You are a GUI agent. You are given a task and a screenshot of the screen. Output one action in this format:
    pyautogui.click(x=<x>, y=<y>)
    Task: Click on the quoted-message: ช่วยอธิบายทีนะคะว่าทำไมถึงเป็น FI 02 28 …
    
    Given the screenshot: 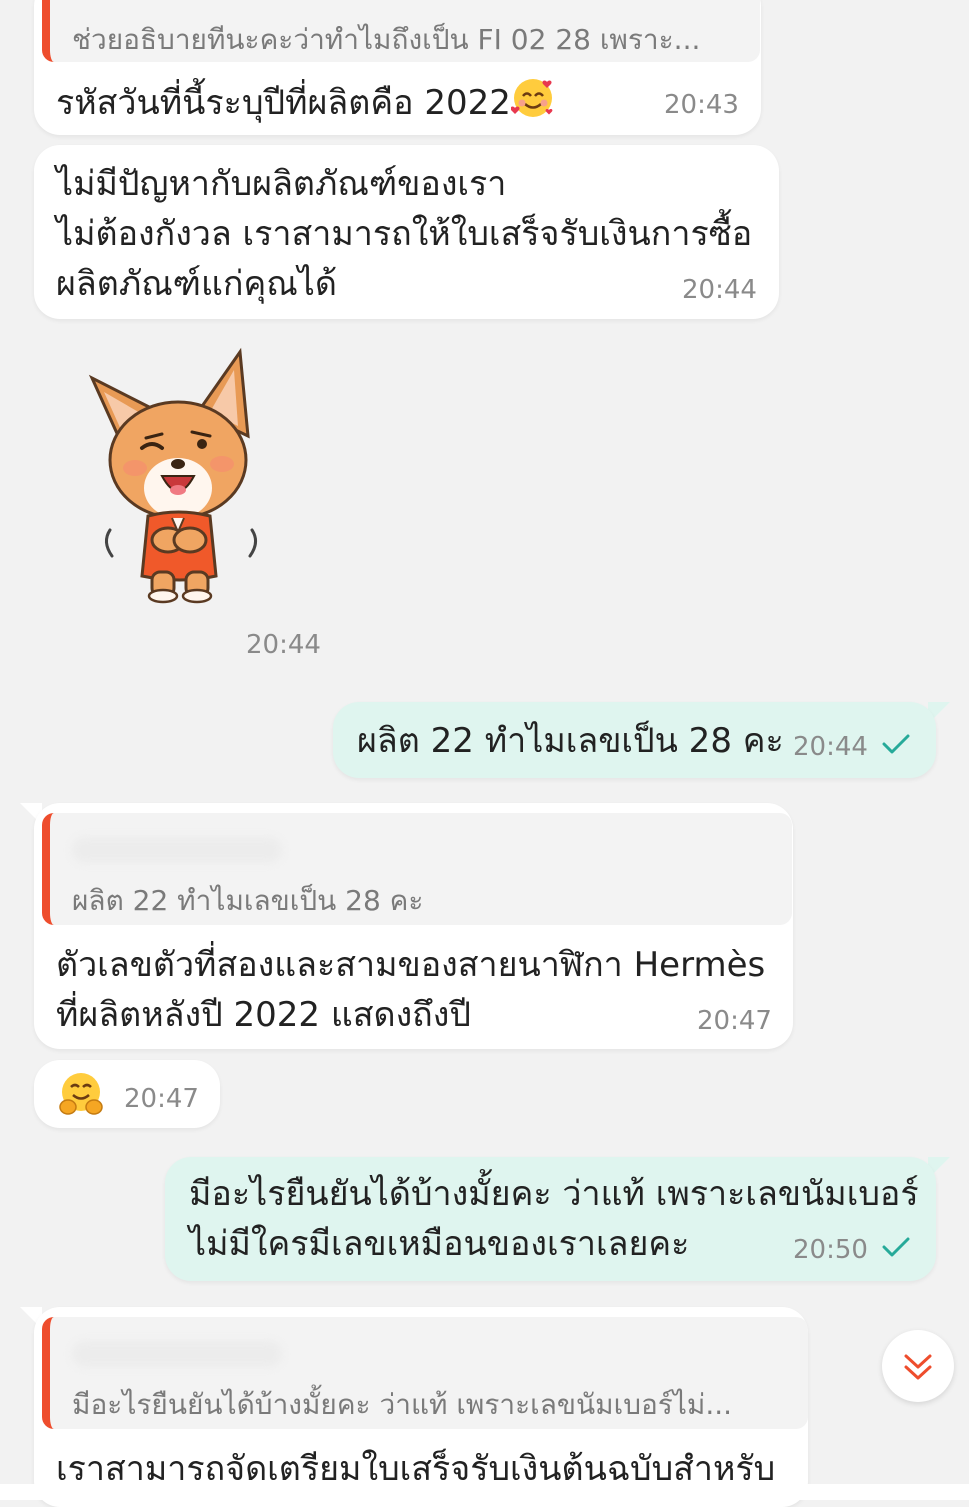 What is the action you would take?
    pyautogui.click(x=401, y=31)
    